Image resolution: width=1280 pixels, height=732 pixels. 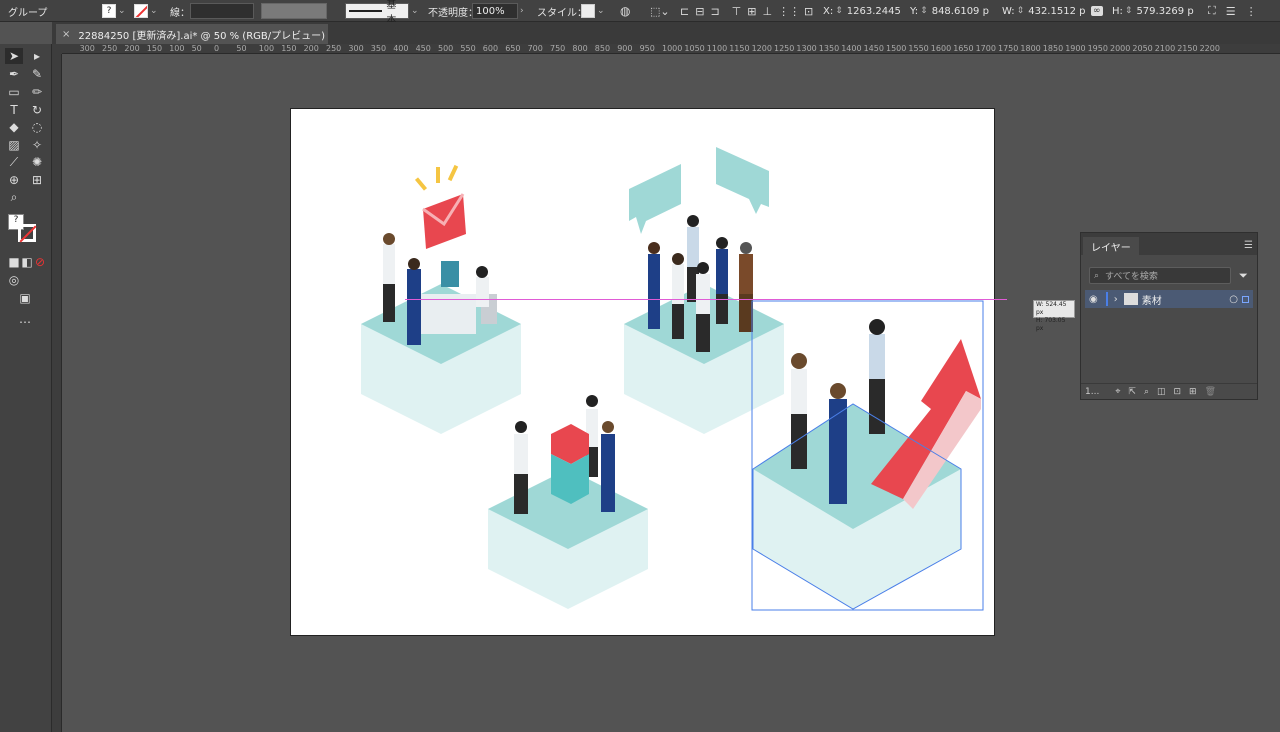 What do you see at coordinates (40, 262) in the screenshot?
I see `none-mode-icon: ⊘` at bounding box center [40, 262].